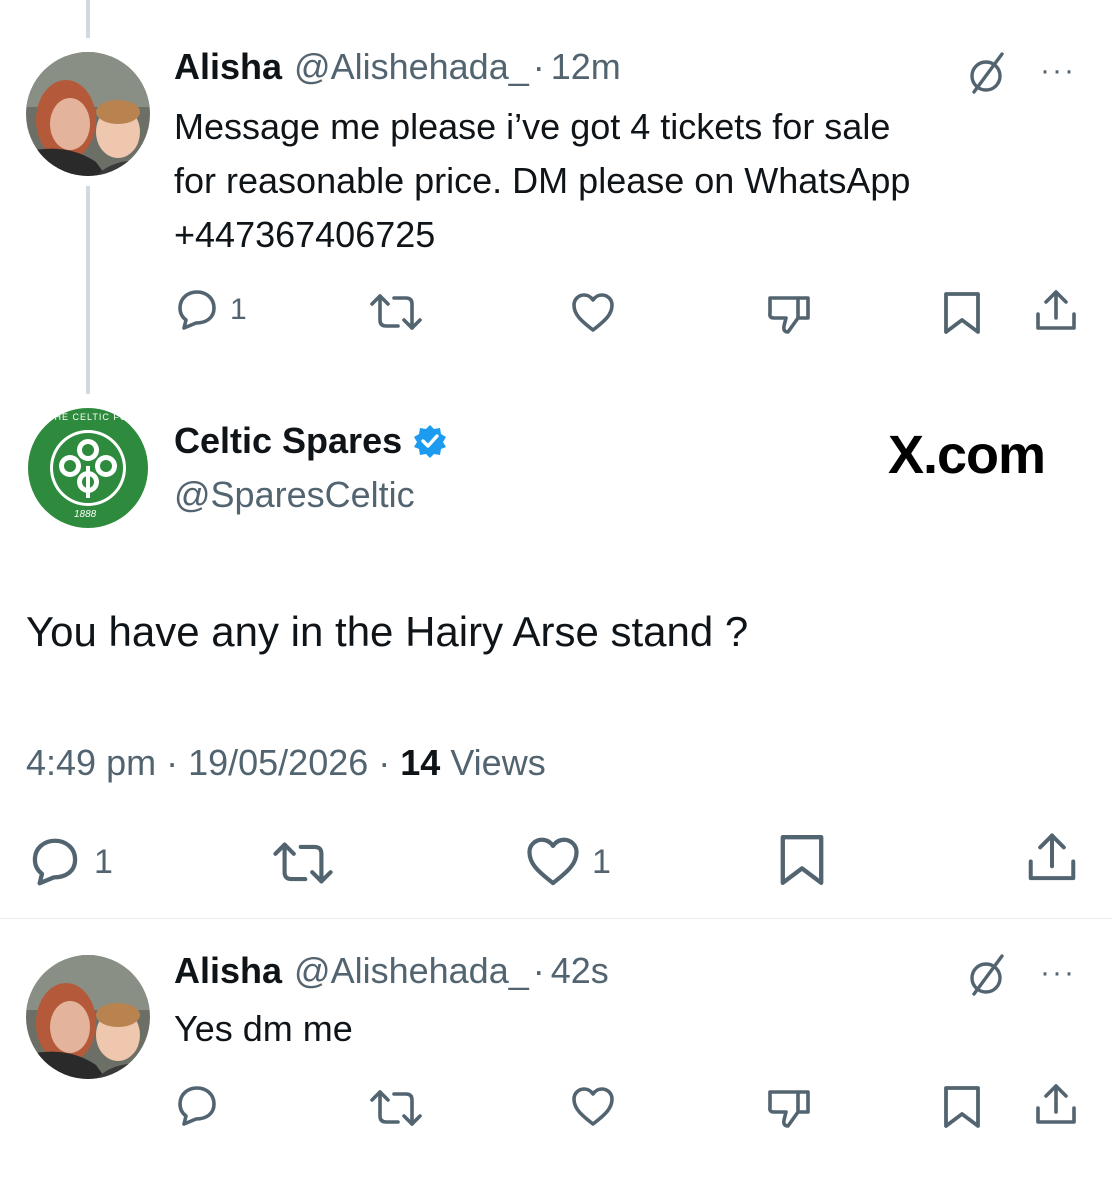 The image size is (1112, 1200). What do you see at coordinates (498, 762) in the screenshot?
I see `views-label: Views` at bounding box center [498, 762].